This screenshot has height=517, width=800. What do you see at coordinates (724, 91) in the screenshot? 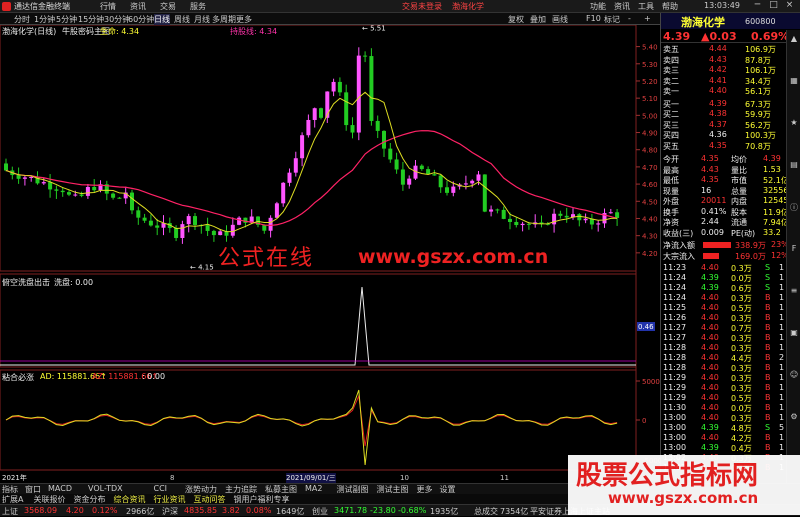
I see `ask-row: 卖一 4.40 56.1万` at bounding box center [724, 91].